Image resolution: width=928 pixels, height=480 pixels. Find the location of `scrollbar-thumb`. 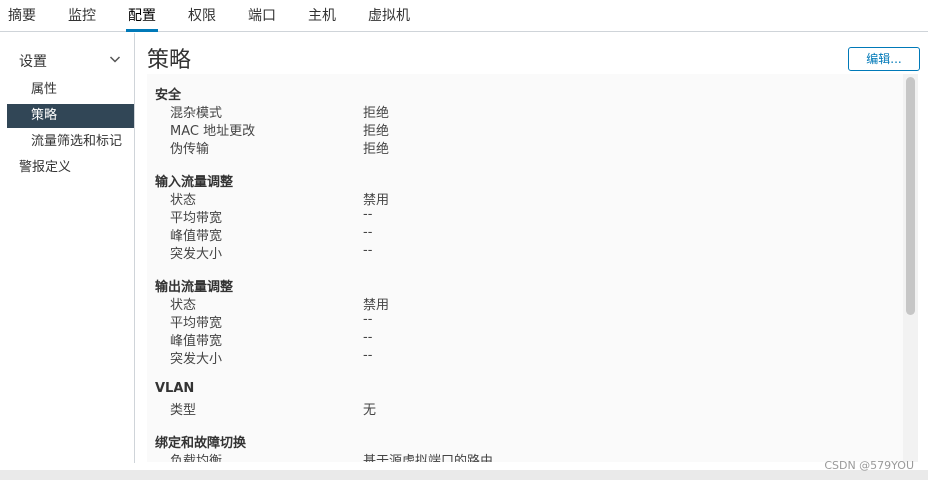

scrollbar-thumb is located at coordinates (910, 196).